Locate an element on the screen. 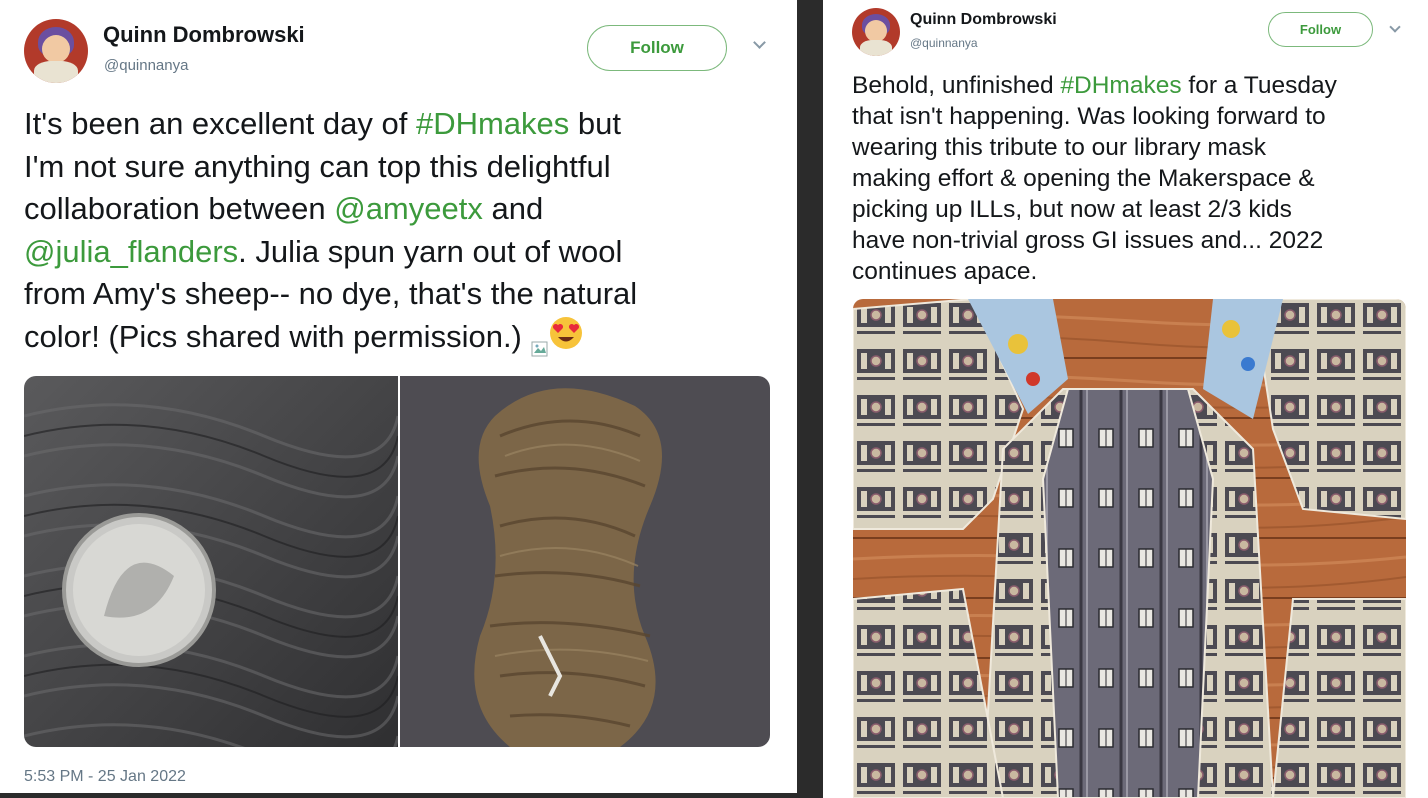 Image resolution: width=1428 pixels, height=798 pixels. tweet-text-segment: wearing this tribute to our library mask is located at coordinates (1059, 147).